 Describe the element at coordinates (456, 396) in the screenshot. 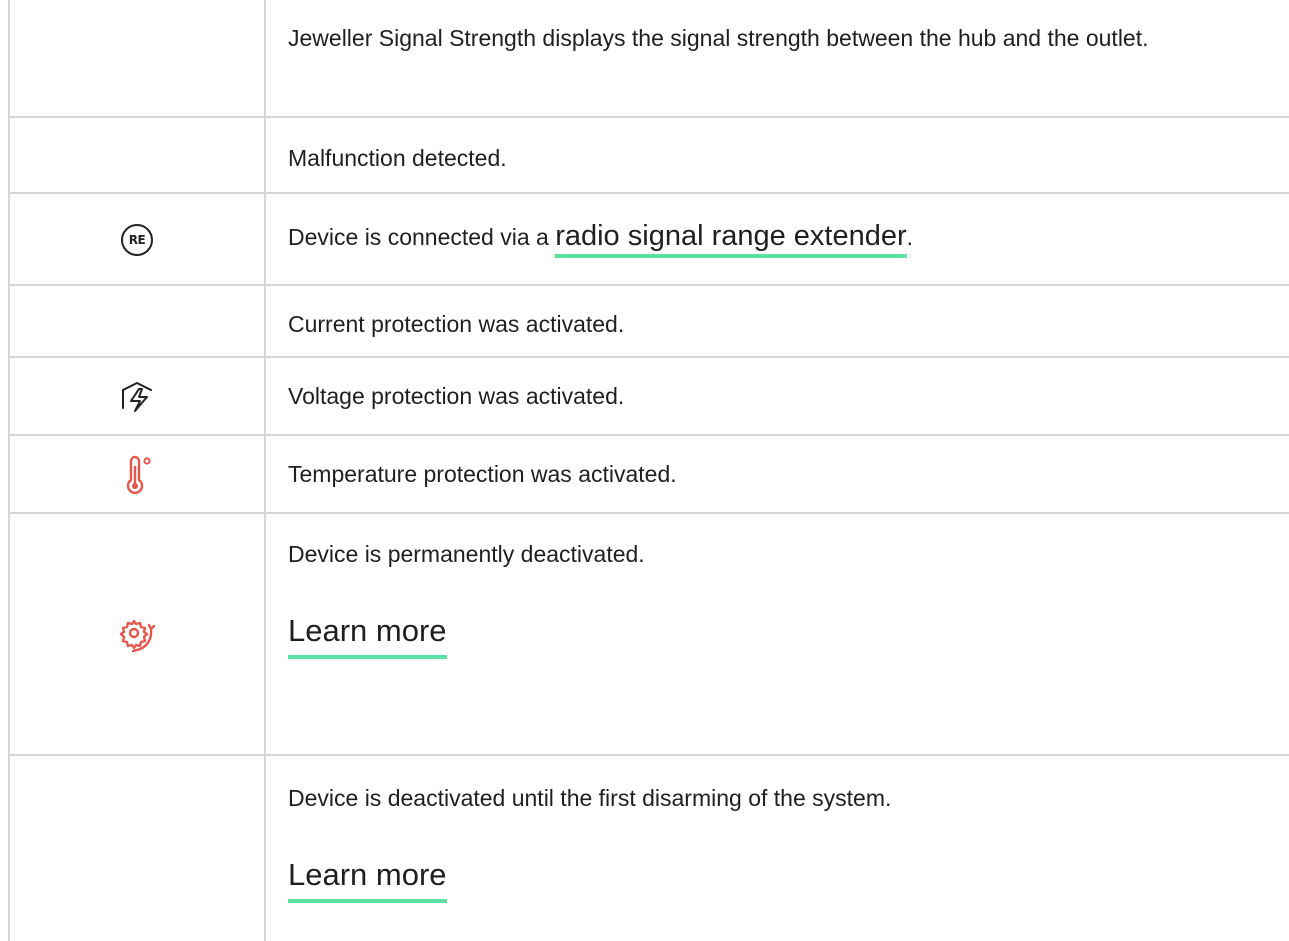

I see `row-description: Voltage protection was activated.` at that location.